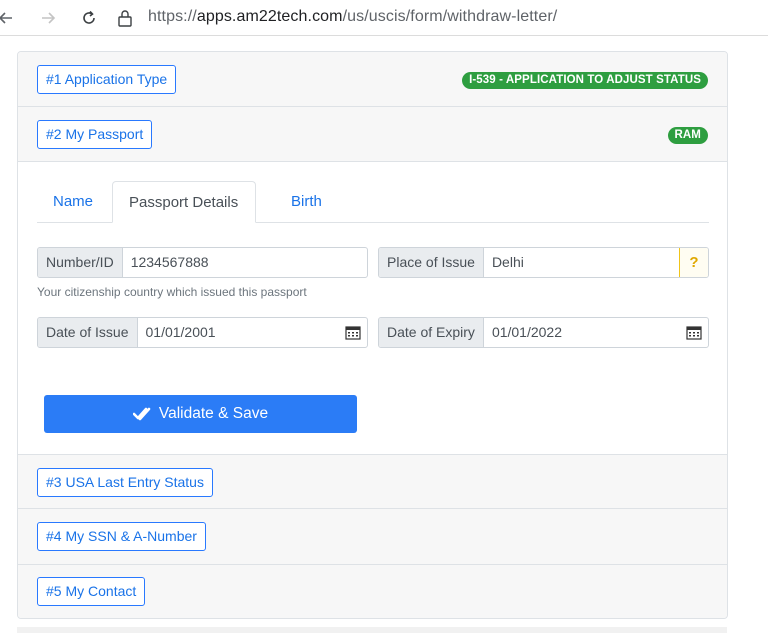  I want to click on page-footer-strip, so click(372, 630).